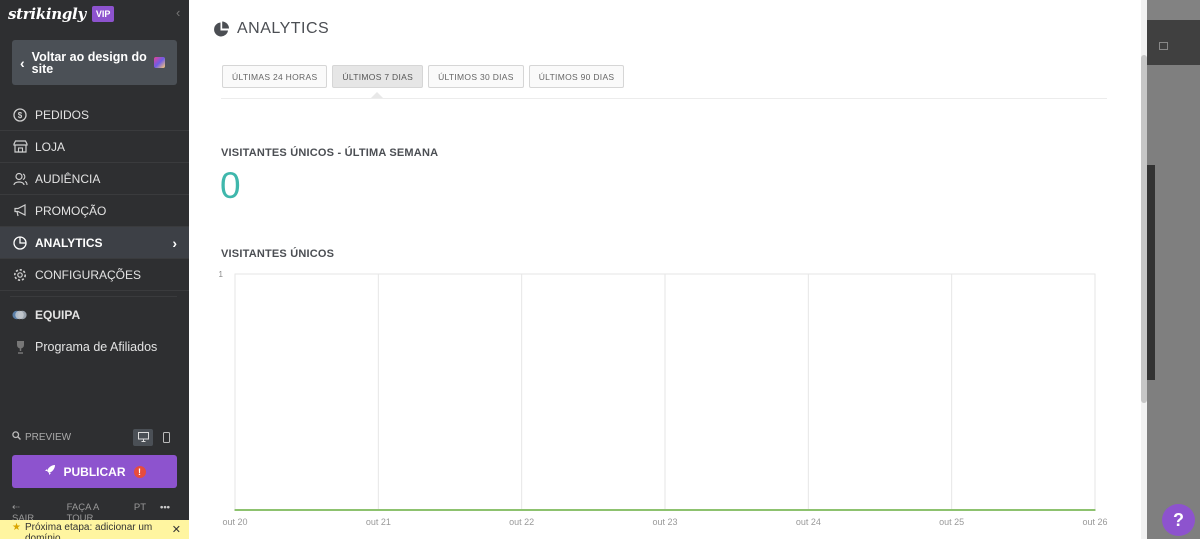  Describe the element at coordinates (16, 527) in the screenshot. I see `star-icon: ★` at that location.